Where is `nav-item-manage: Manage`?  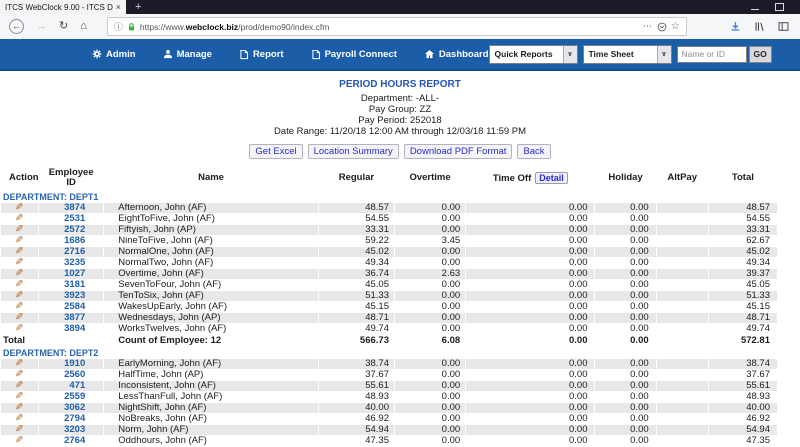 nav-item-manage: Manage is located at coordinates (187, 54).